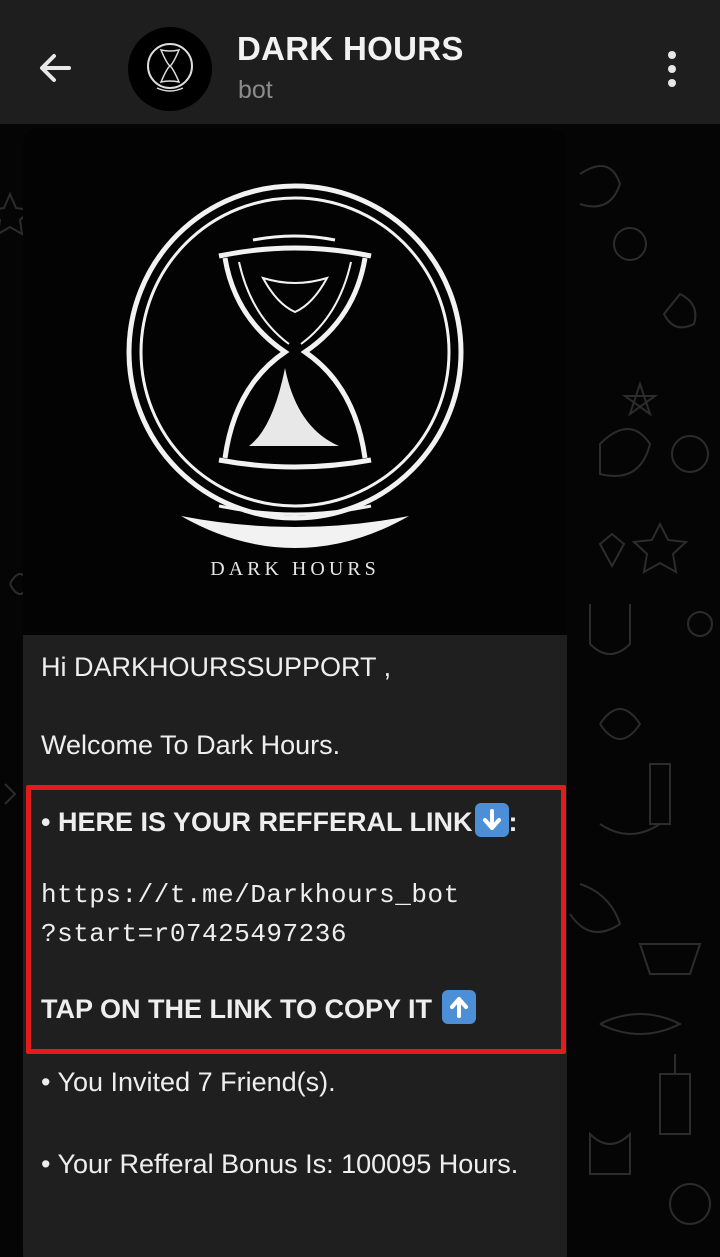  I want to click on referral-heading: • HERE IS YOUR REFFERAL LINK:, so click(279, 820).